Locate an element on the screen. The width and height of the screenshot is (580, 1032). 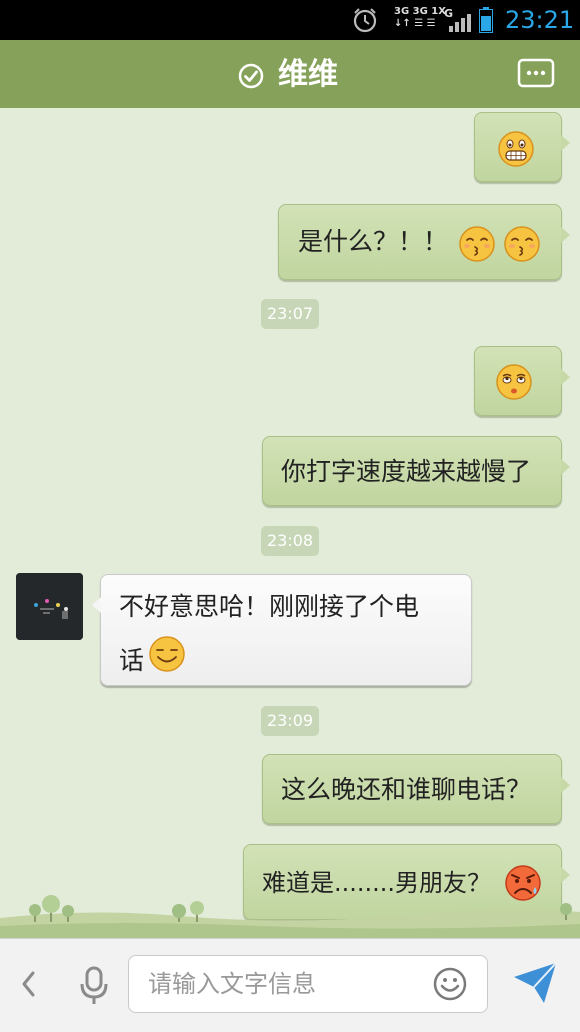
message-text-line2: 话 is located at coordinates (132, 660).